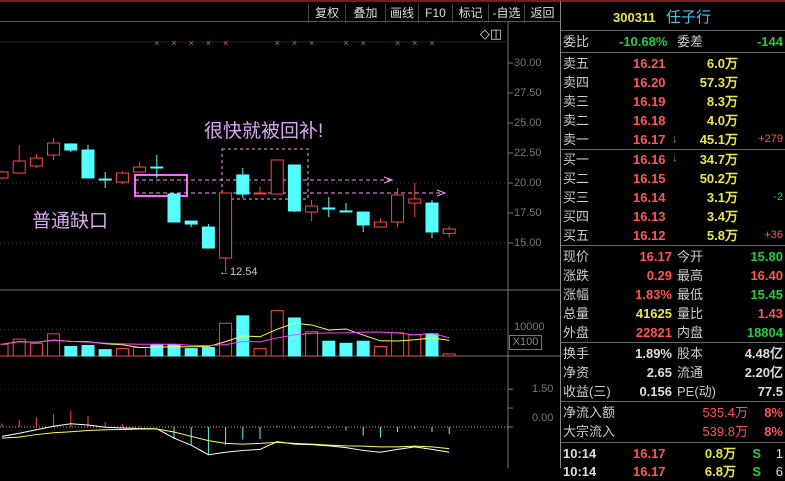  What do you see at coordinates (673, 294) in the screenshot?
I see `stat-row: 涨幅 1.83% 最低 15.45` at bounding box center [673, 294].